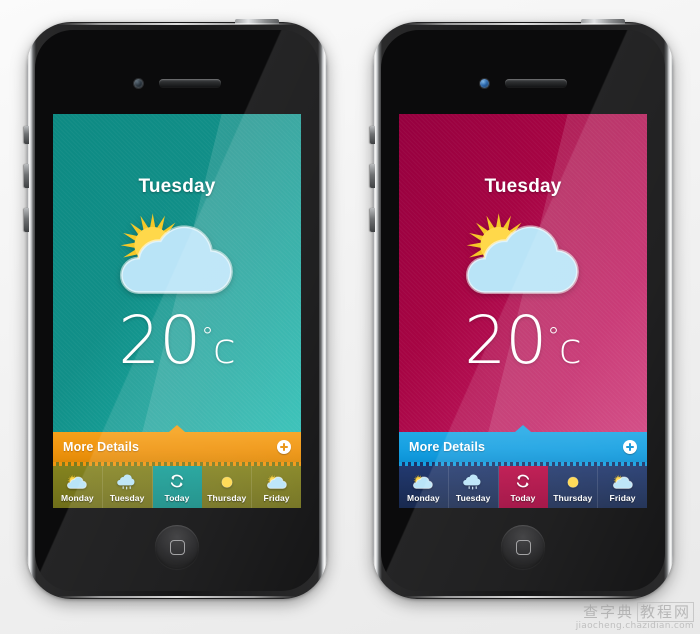 The width and height of the screenshot is (700, 634). Describe the element at coordinates (634, 626) in the screenshot. I see `watermark-url: jiaocheng.chazidian.com` at that location.